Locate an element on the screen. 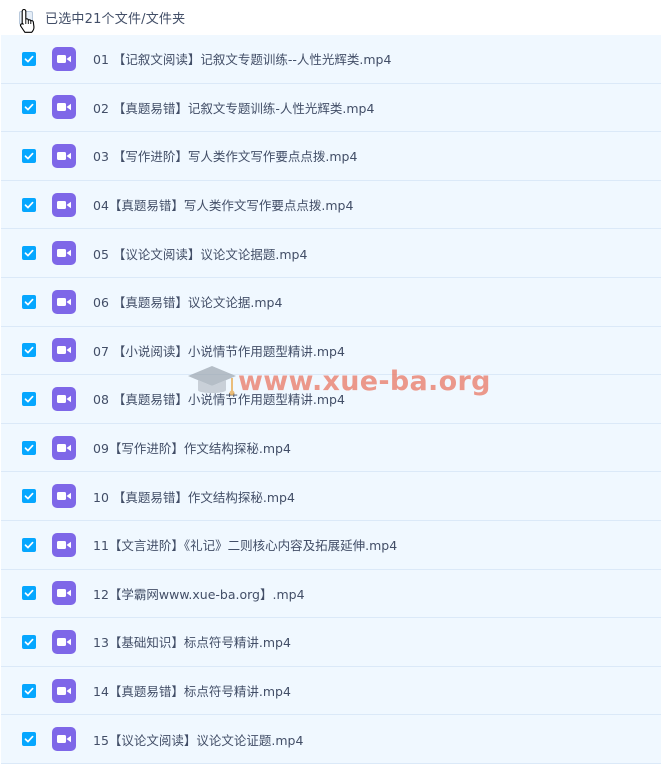 This screenshot has height=777, width=662. selection-count-text: 已选中21个文件/文件夹 is located at coordinates (115, 19).